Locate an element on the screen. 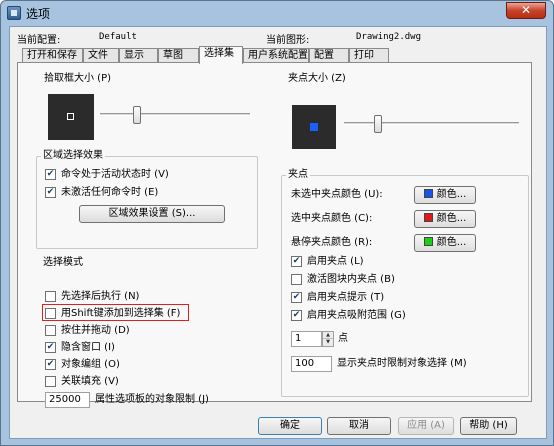 The image size is (554, 446). tab-user-preferences: 用户系统配置 is located at coordinates (276, 55).